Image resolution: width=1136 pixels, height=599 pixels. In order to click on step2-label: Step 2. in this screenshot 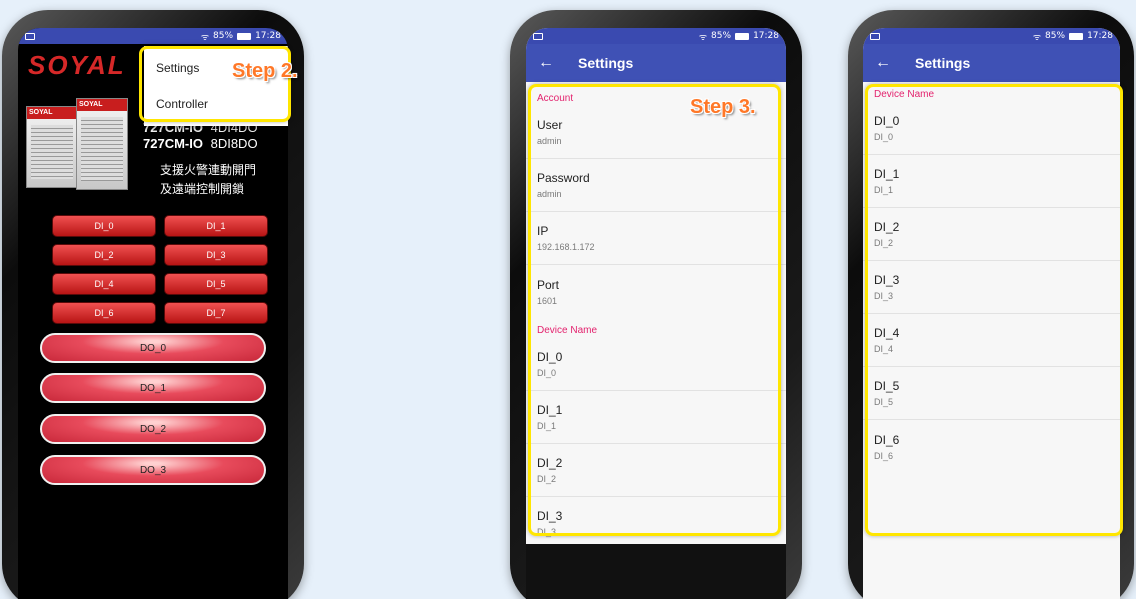, I will do `click(265, 71)`.